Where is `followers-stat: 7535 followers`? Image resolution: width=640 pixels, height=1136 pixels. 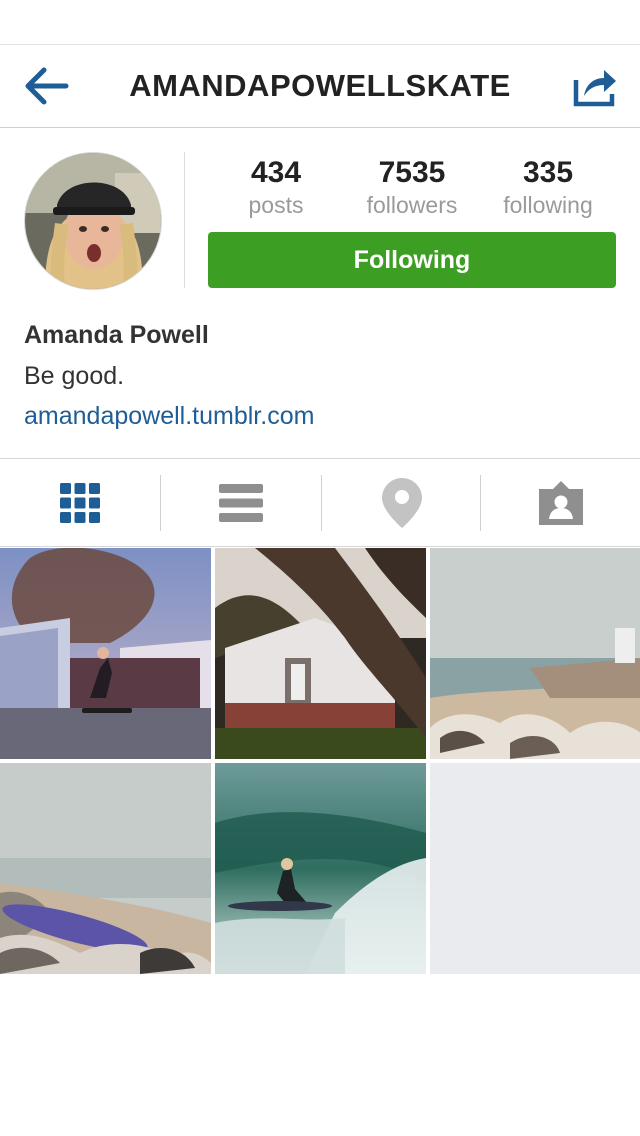 followers-stat: 7535 followers is located at coordinates (412, 186).